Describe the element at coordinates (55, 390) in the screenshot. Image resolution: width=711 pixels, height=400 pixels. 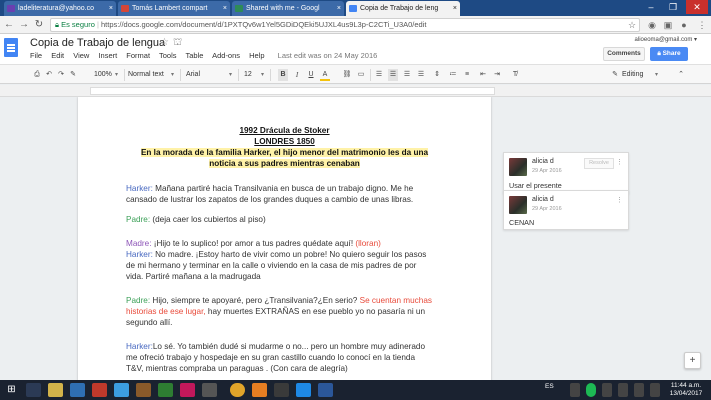
I see `file-explorer-icon` at that location.